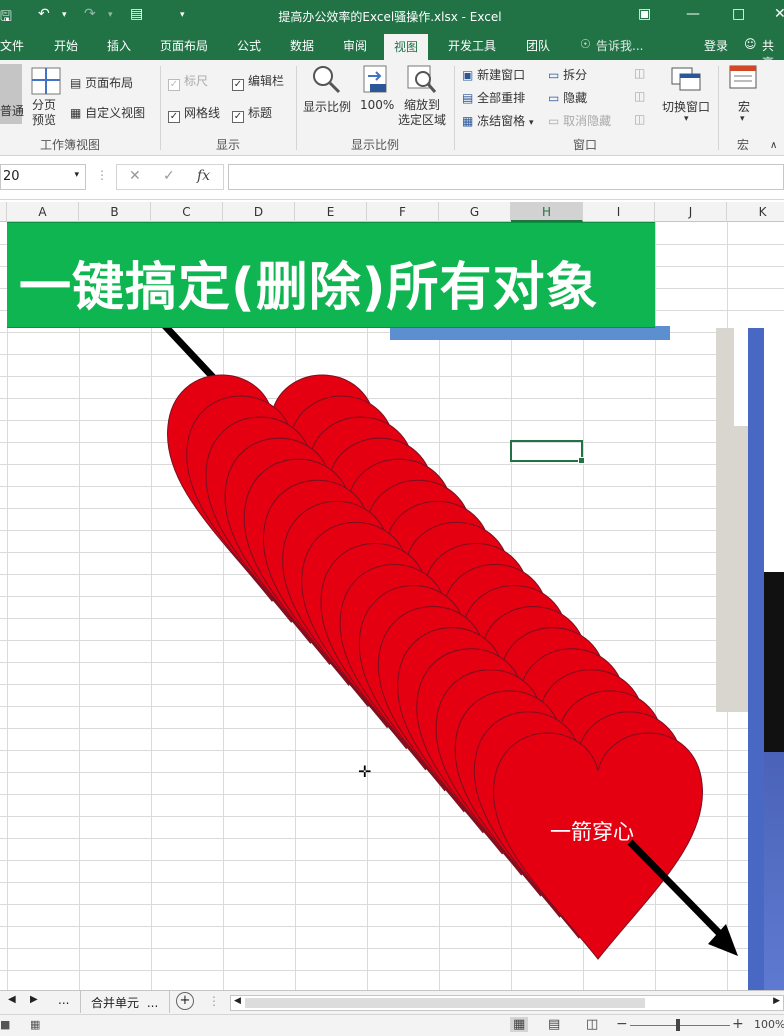  I want to click on page-layout-status-icon: ▤, so click(554, 1024).